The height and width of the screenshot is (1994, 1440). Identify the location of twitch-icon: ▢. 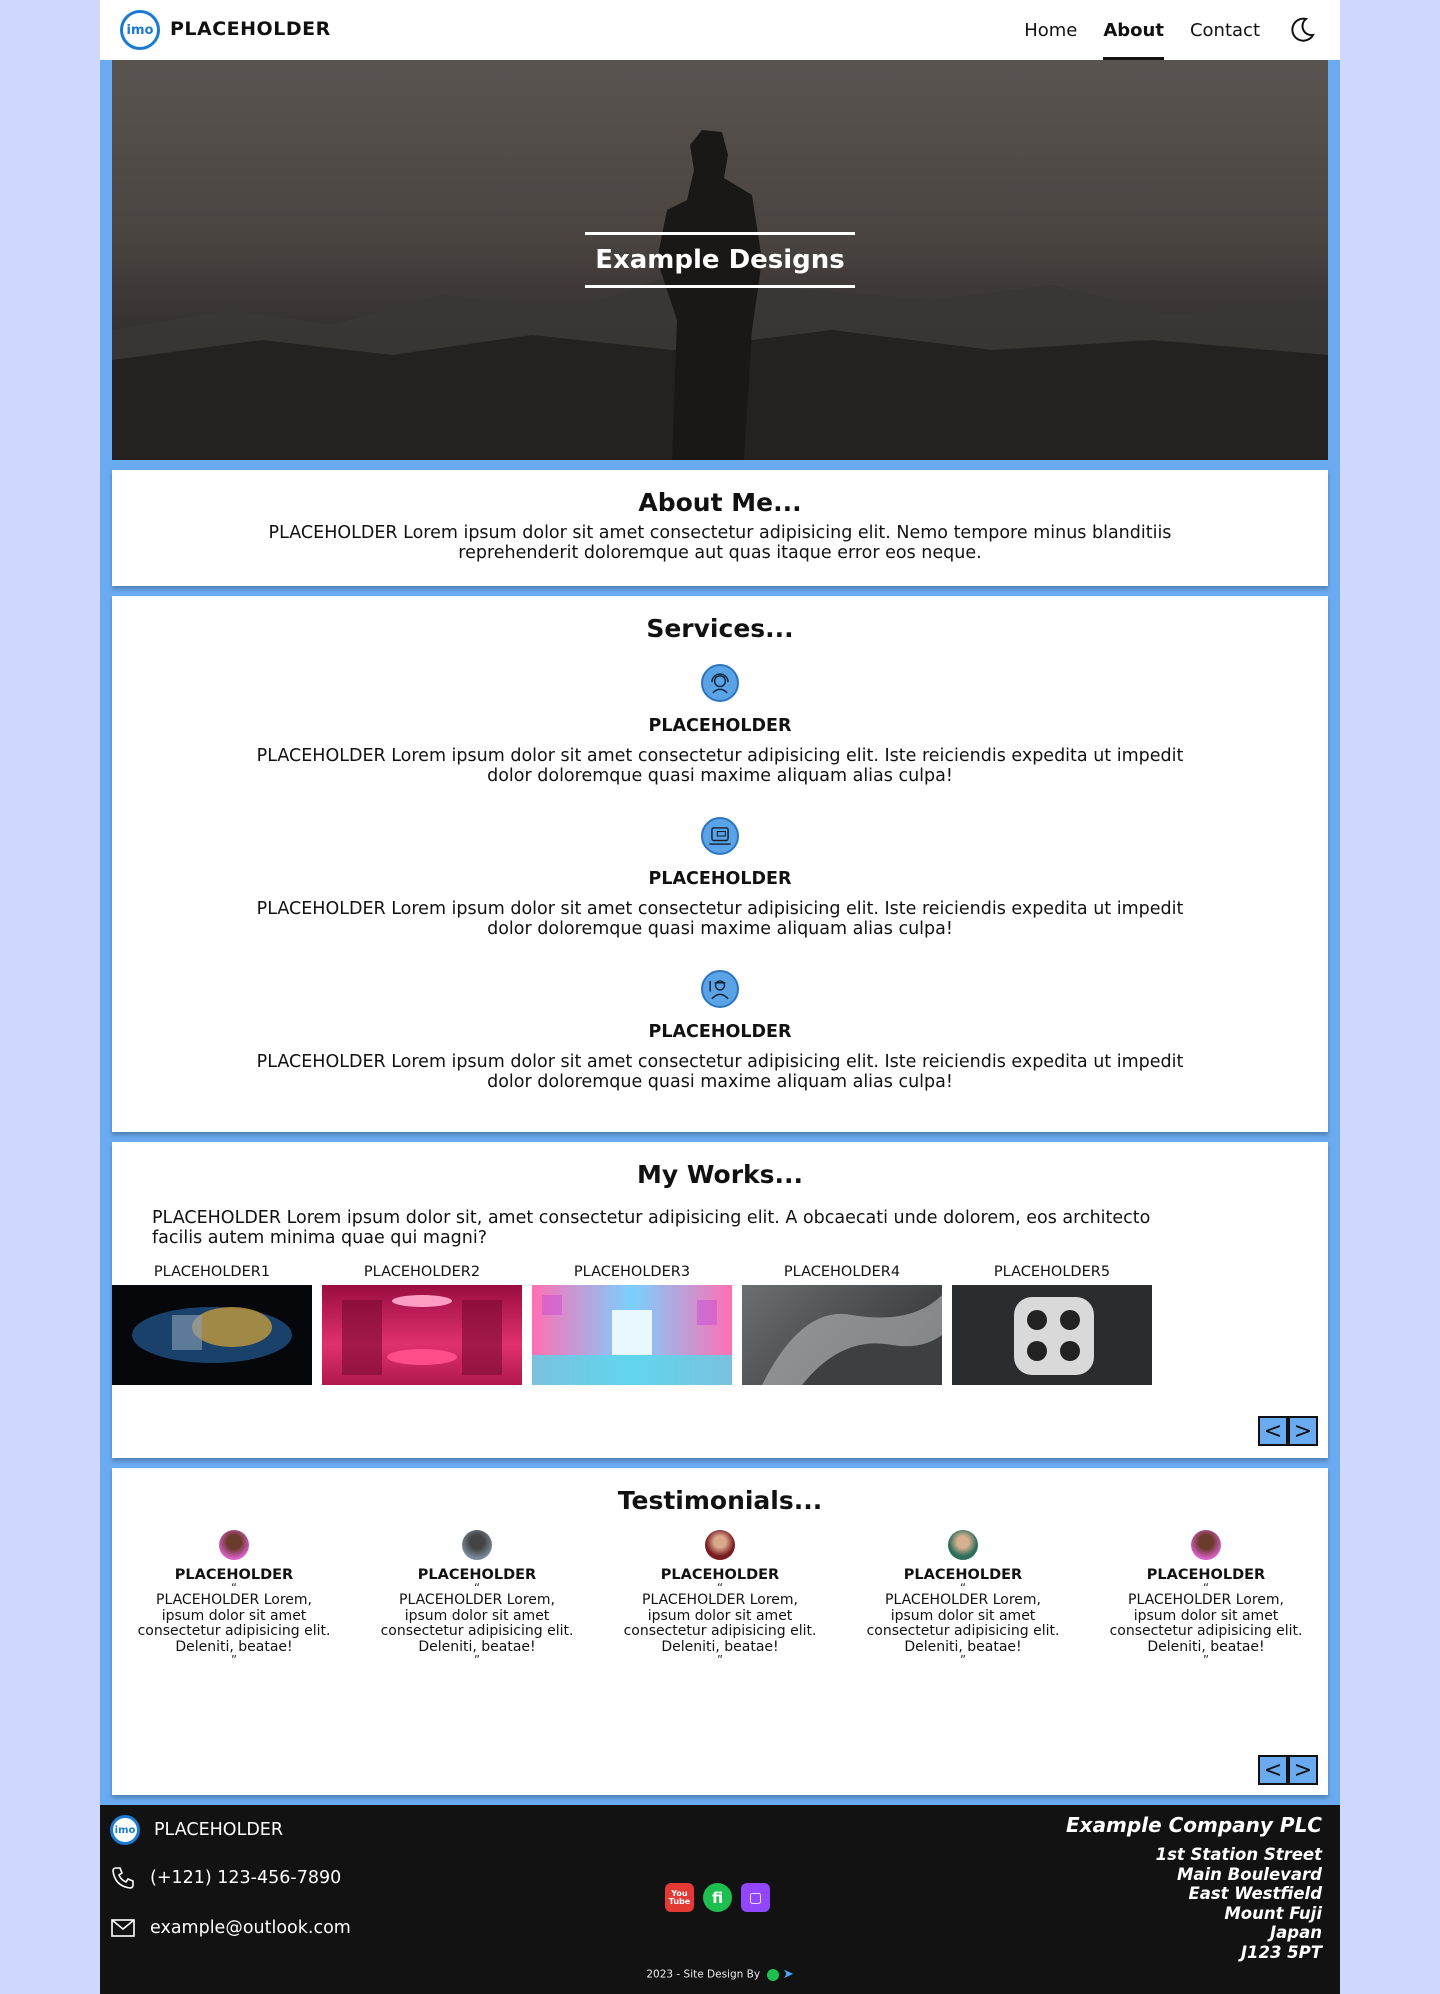
(755, 1897).